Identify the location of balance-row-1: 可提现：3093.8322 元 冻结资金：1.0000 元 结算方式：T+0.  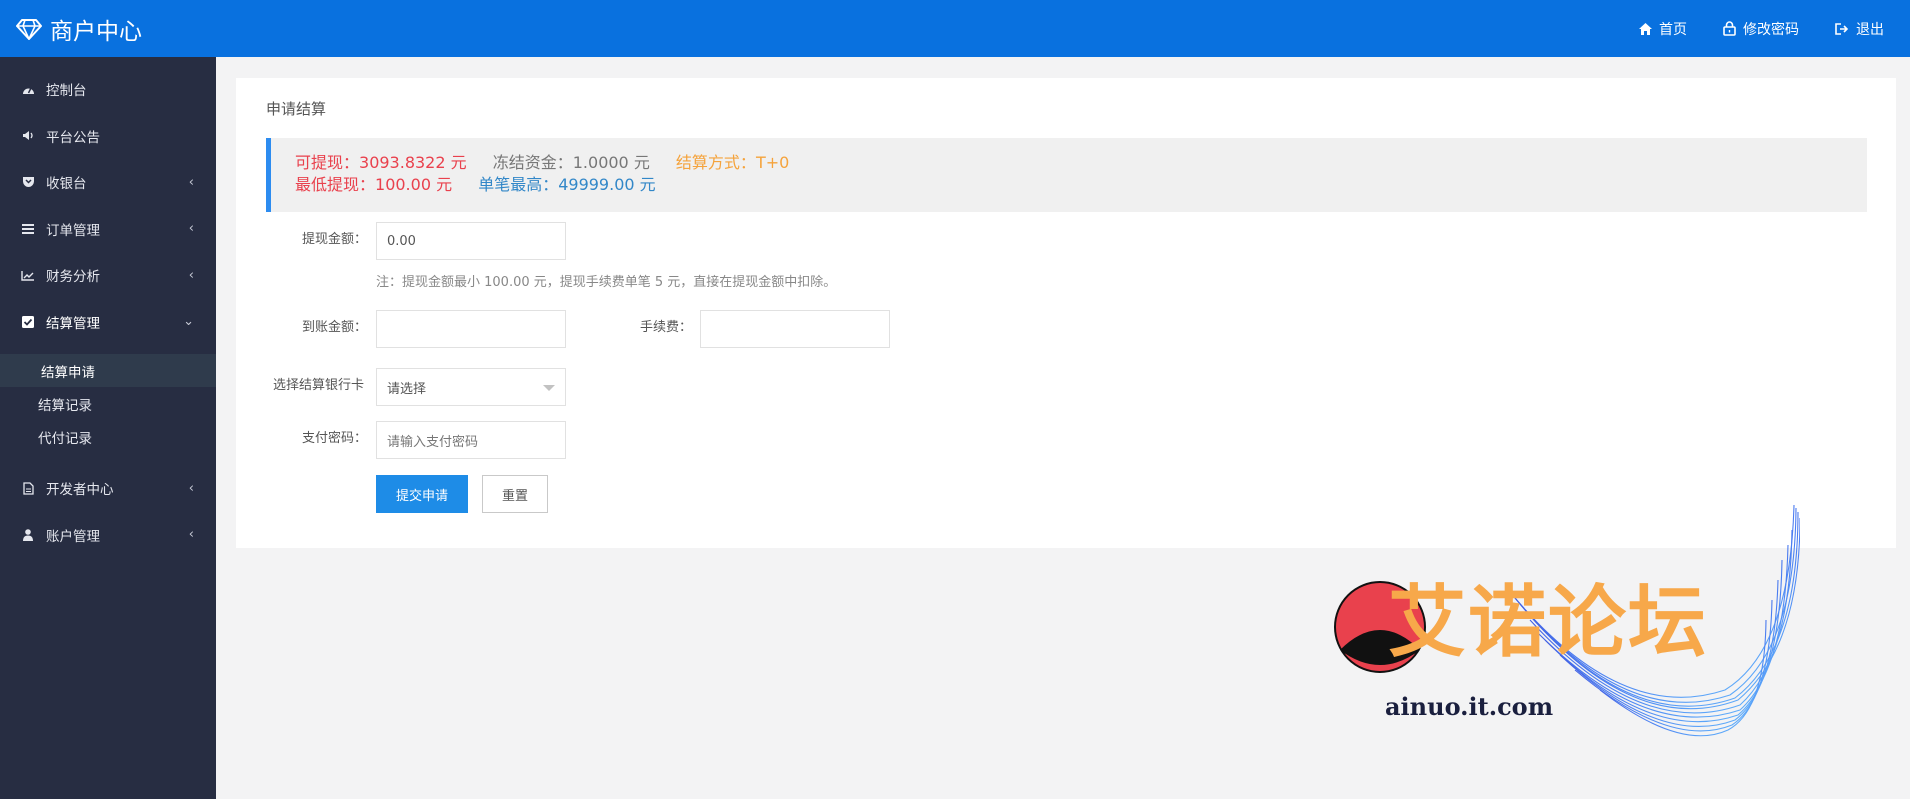
(1081, 163).